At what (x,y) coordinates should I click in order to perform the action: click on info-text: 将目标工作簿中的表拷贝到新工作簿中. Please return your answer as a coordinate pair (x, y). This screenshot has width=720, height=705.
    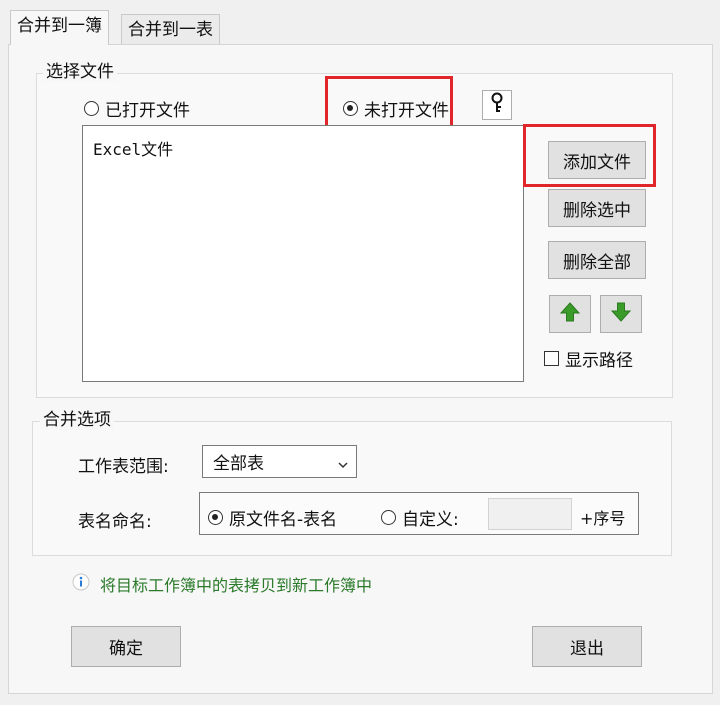
    Looking at the image, I should click on (236, 585).